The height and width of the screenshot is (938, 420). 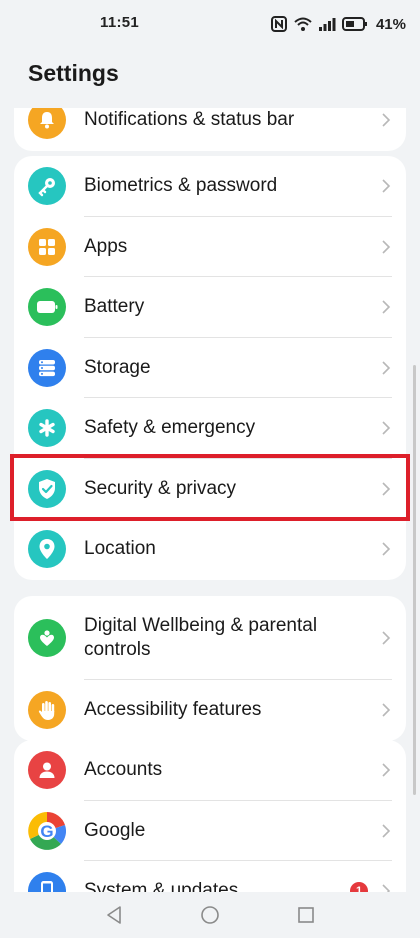 I want to click on google-icon: G, so click(x=47, y=830).